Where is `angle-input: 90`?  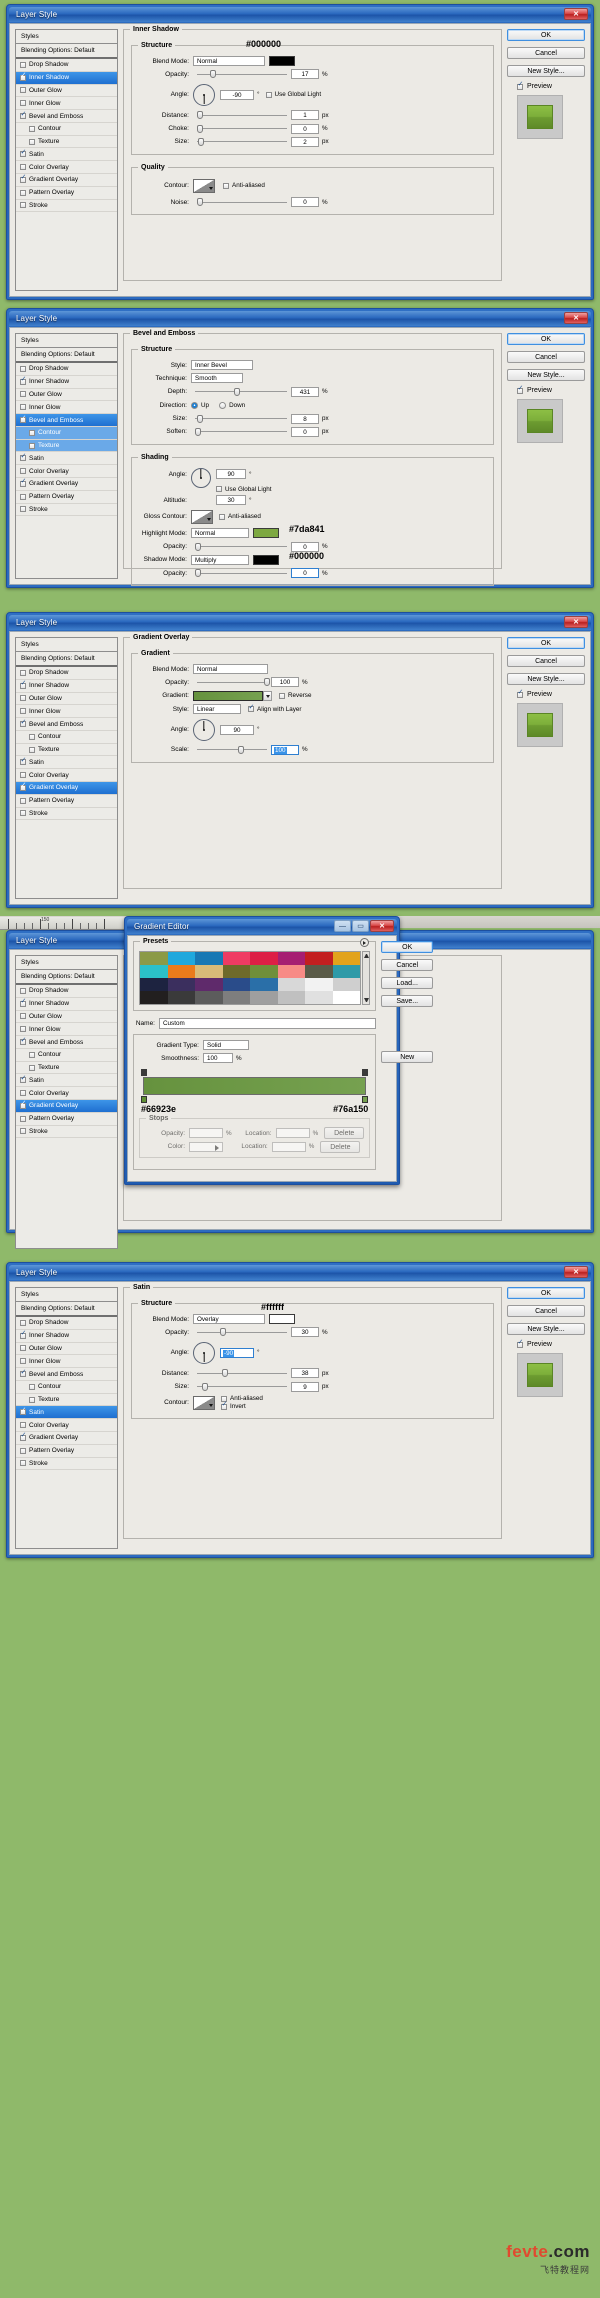 angle-input: 90 is located at coordinates (231, 474).